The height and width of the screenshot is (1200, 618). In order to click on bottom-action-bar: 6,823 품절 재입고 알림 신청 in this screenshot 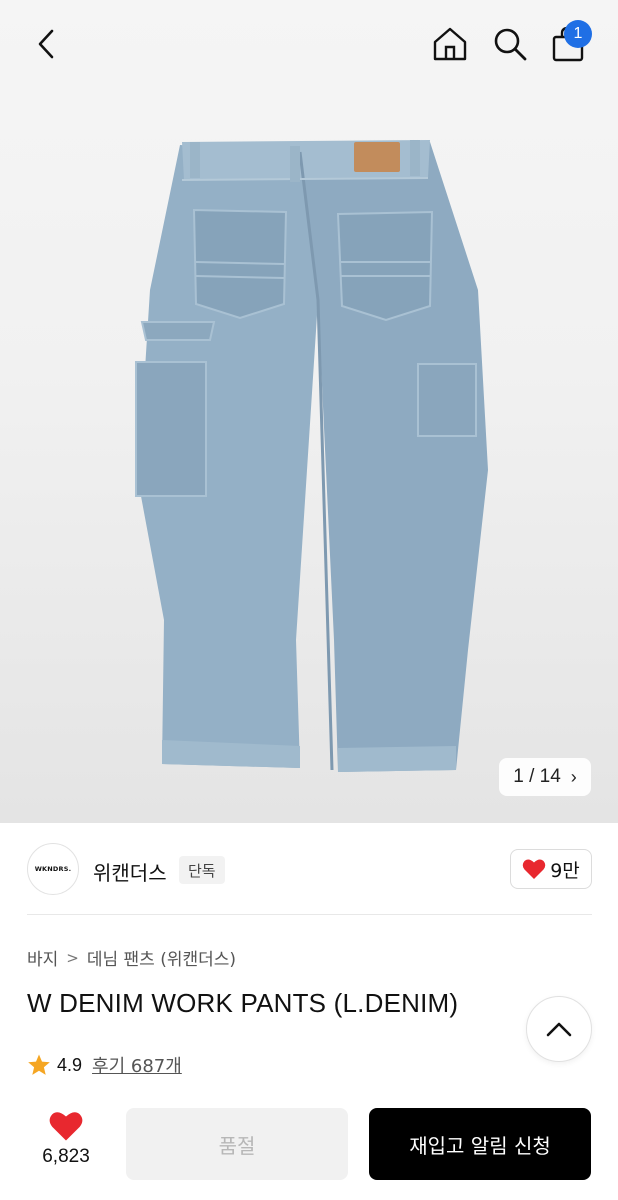, I will do `click(309, 1146)`.